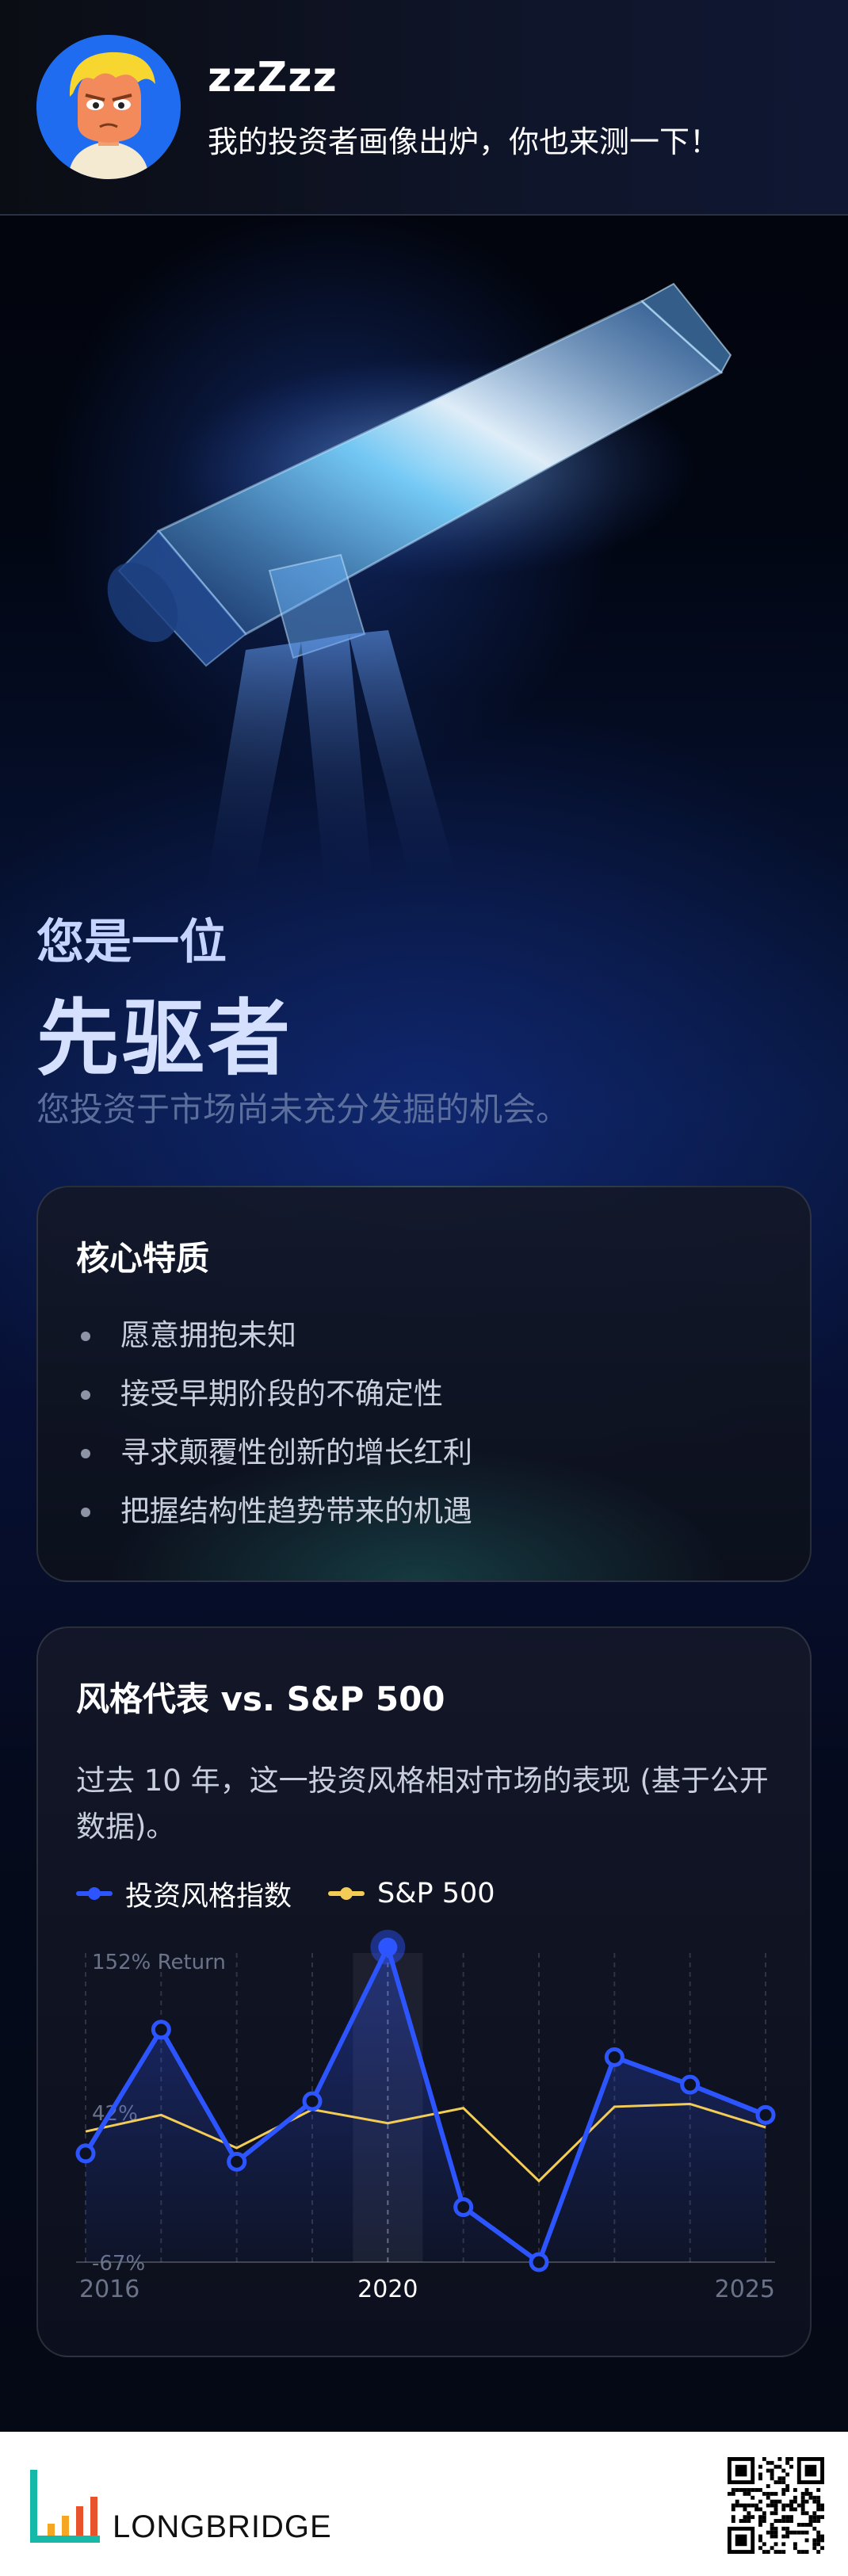  What do you see at coordinates (274, 1519) in the screenshot?
I see `trait-item: 把握结构性趋势带来的机遇` at bounding box center [274, 1519].